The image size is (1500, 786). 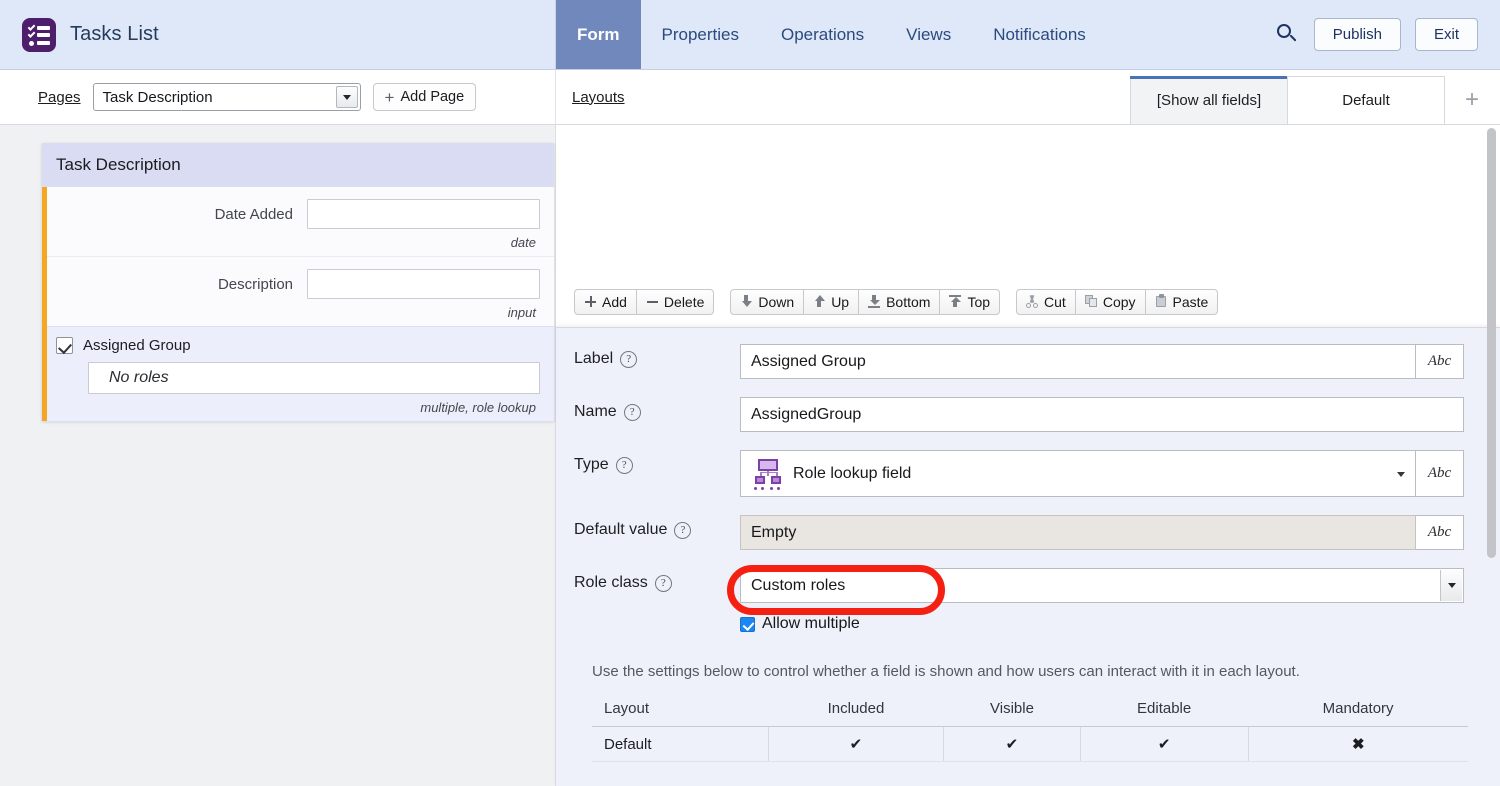 What do you see at coordinates (767, 301) in the screenshot?
I see `move-down-button: Down` at bounding box center [767, 301].